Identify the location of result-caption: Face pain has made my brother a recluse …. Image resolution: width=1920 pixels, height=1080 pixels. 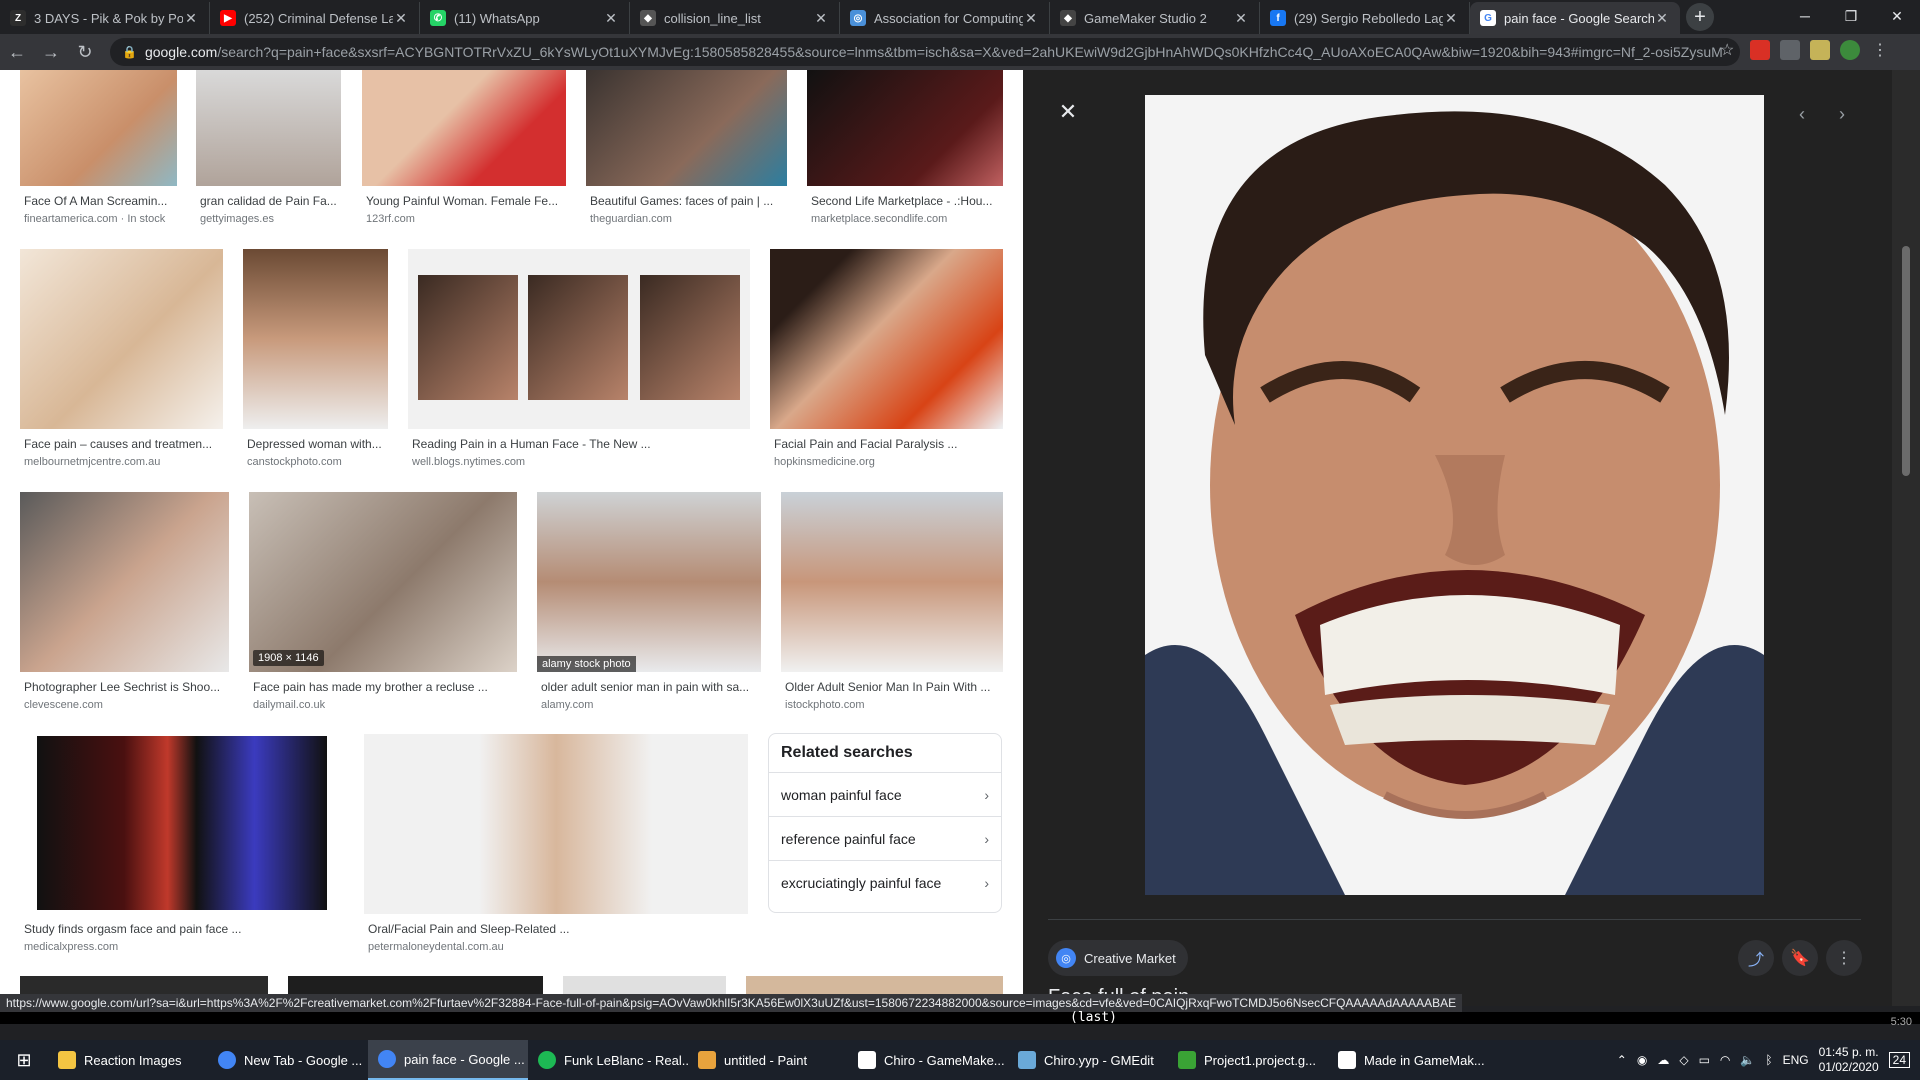
(385, 687).